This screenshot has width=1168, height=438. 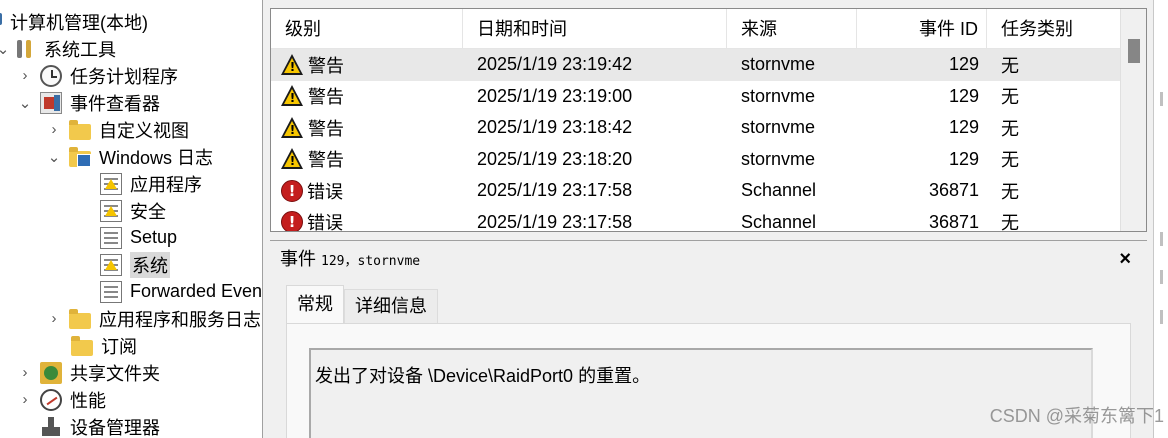 I want to click on event-list-header: 级别 日期和时间 来源 事件 ID 任务类别, so click(x=696, y=29).